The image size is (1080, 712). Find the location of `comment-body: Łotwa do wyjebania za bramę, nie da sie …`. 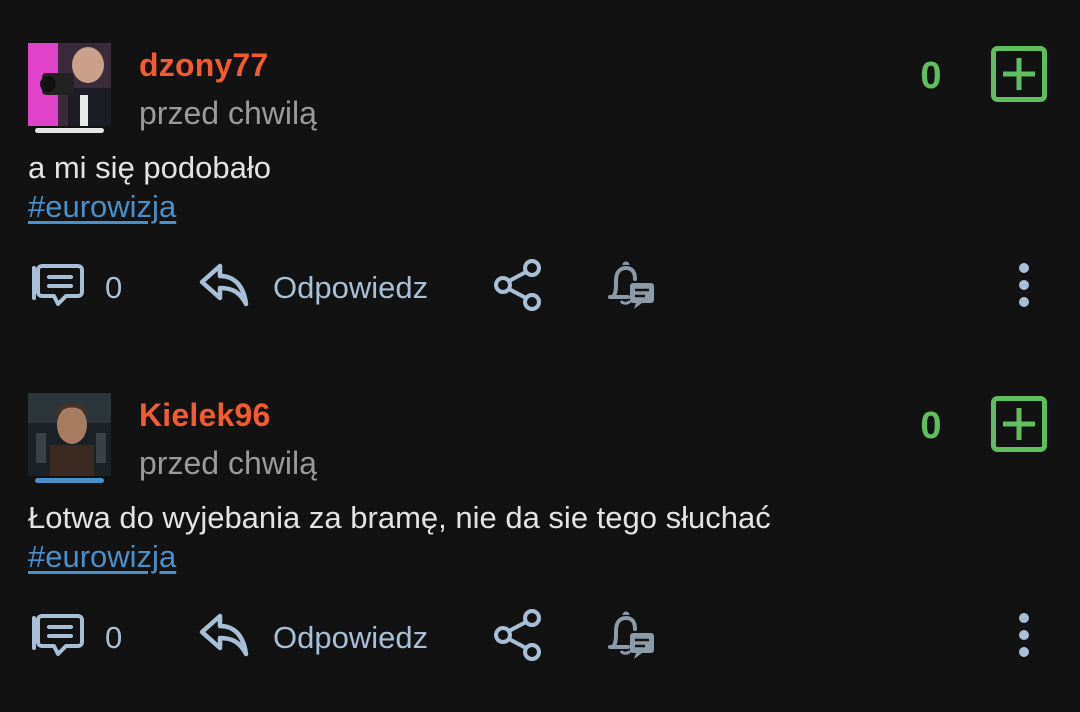

comment-body: Łotwa do wyjebania za bramę, nie da sie … is located at coordinates (399, 517).